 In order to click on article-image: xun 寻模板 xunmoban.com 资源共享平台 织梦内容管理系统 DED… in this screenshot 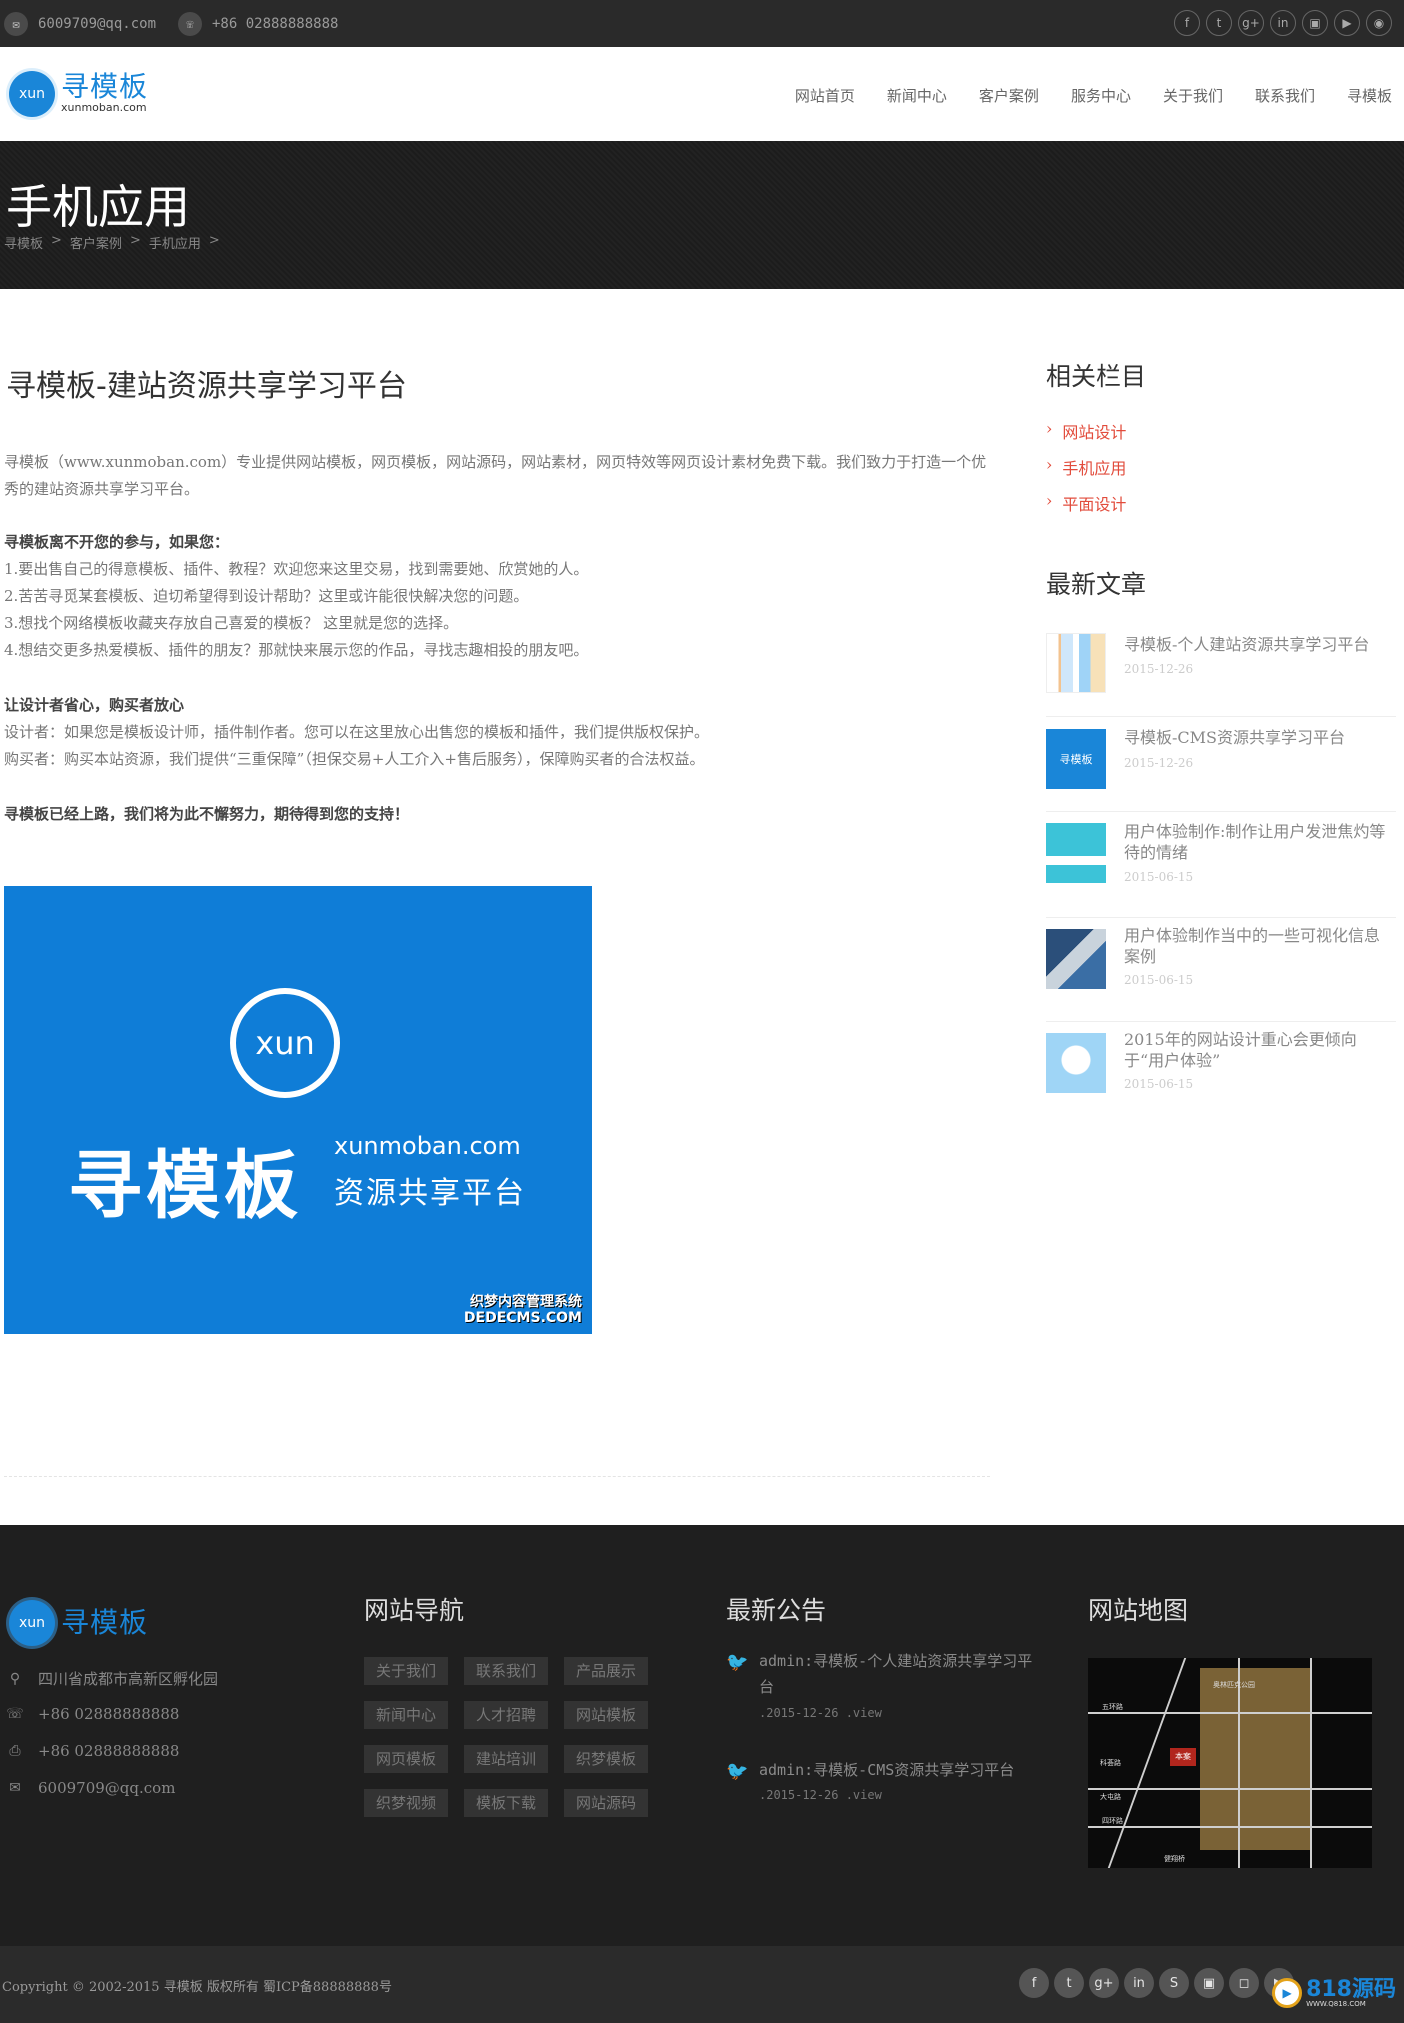, I will do `click(298, 1110)`.